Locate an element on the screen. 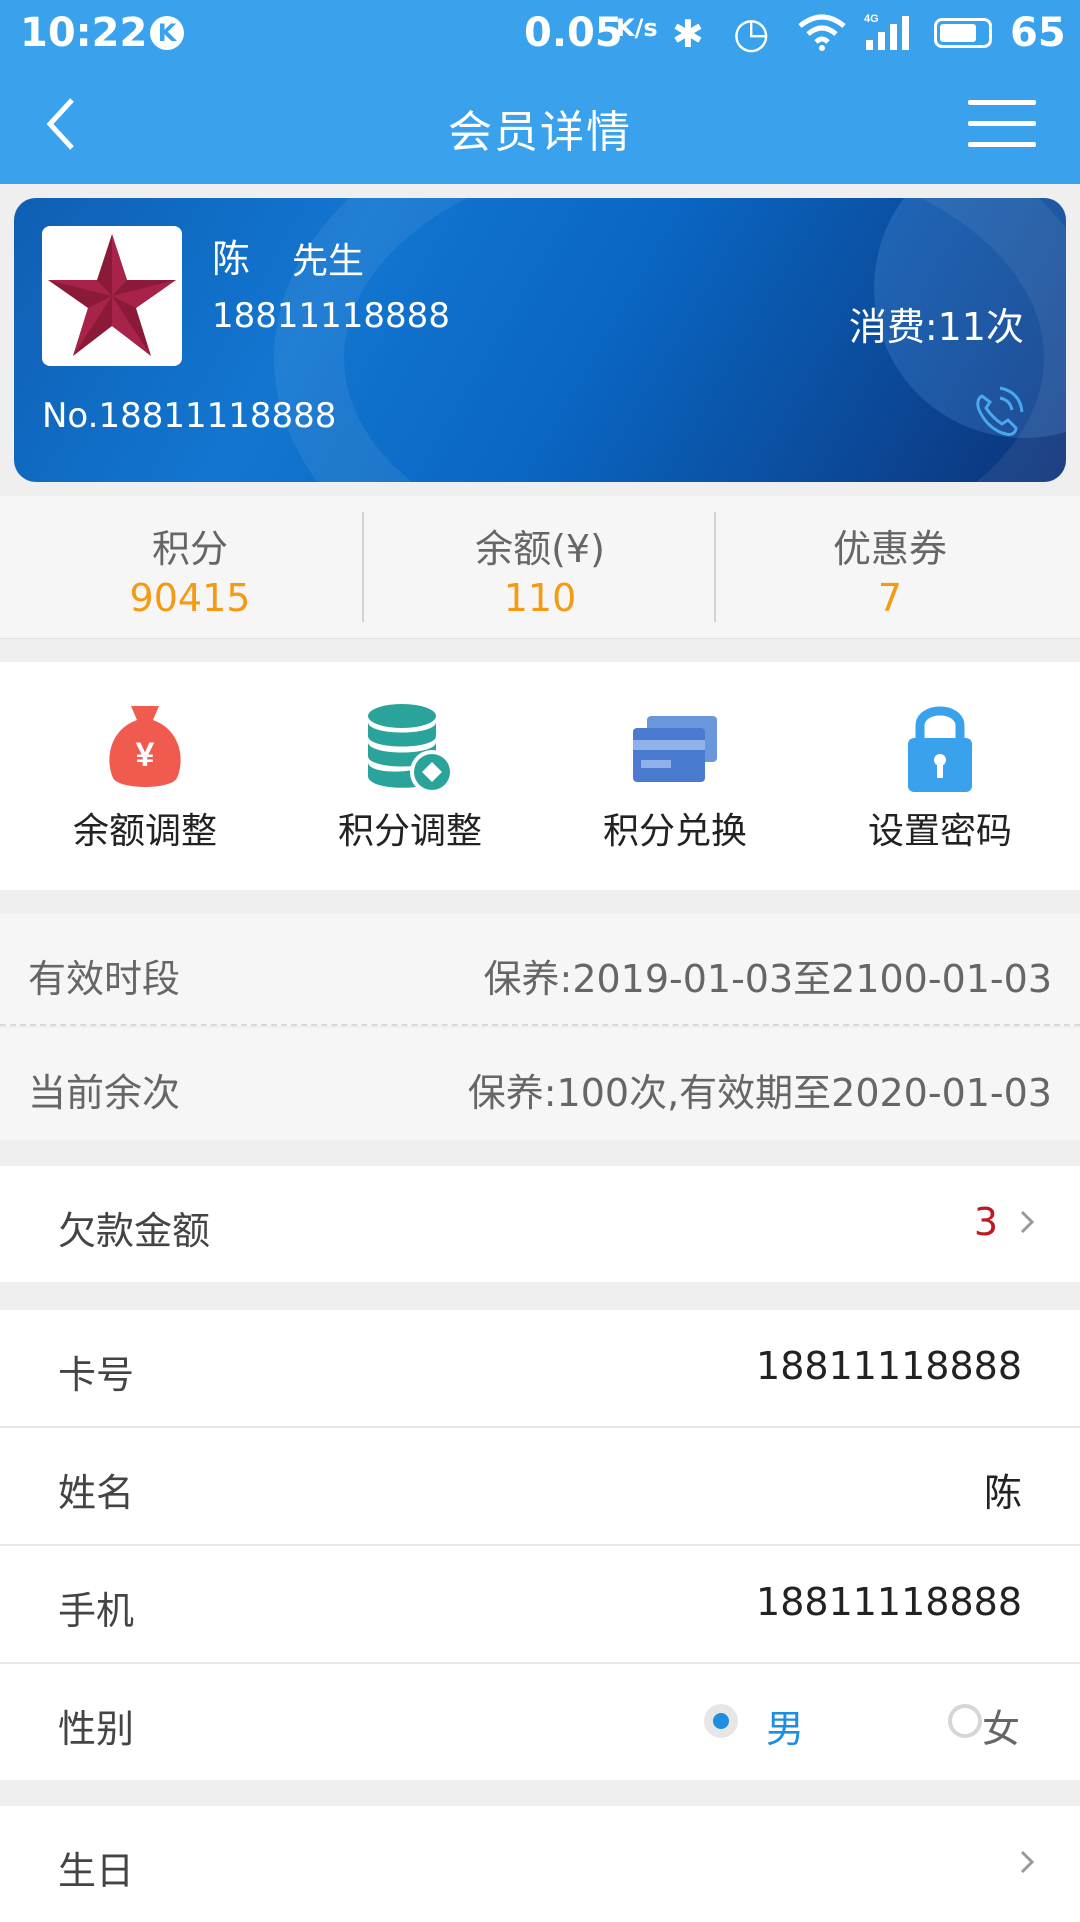 The image size is (1080, 1922). card-number: No.18811118888 is located at coordinates (189, 416).